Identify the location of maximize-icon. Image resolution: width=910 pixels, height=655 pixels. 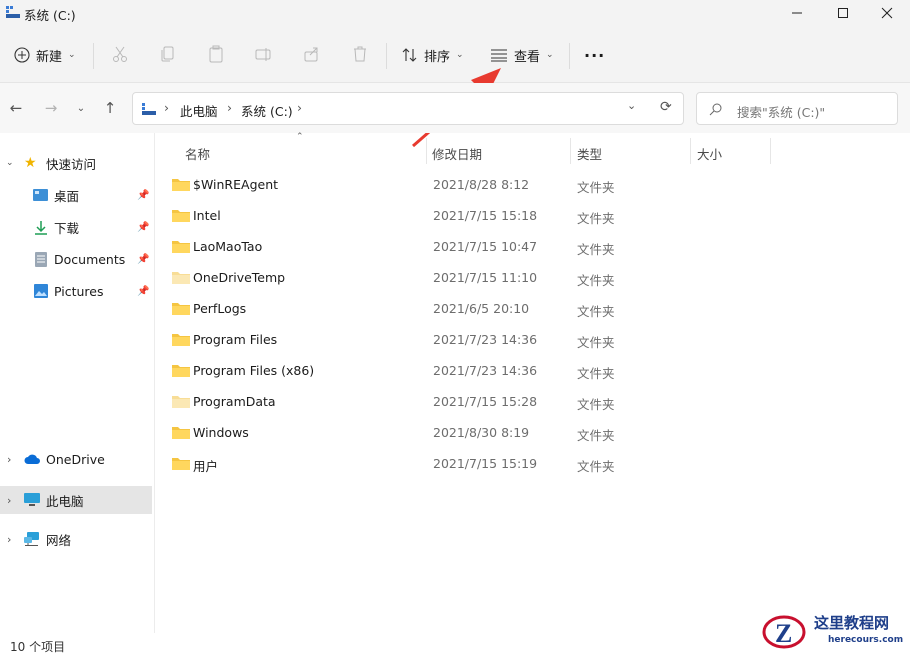
(843, 13).